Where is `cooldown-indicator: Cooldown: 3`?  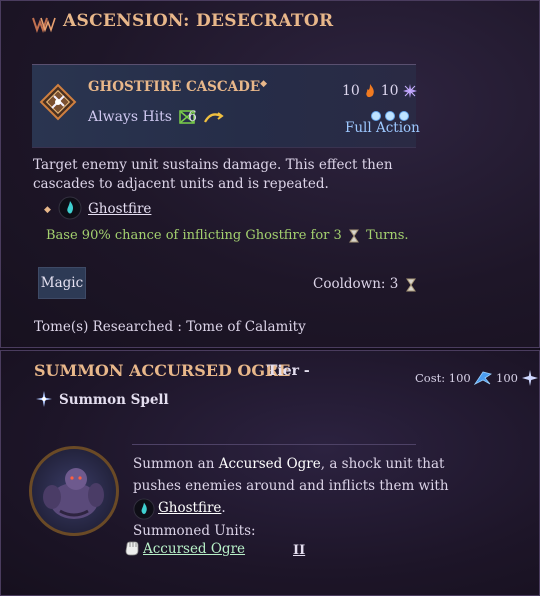
cooldown-indicator: Cooldown: 3 is located at coordinates (366, 284).